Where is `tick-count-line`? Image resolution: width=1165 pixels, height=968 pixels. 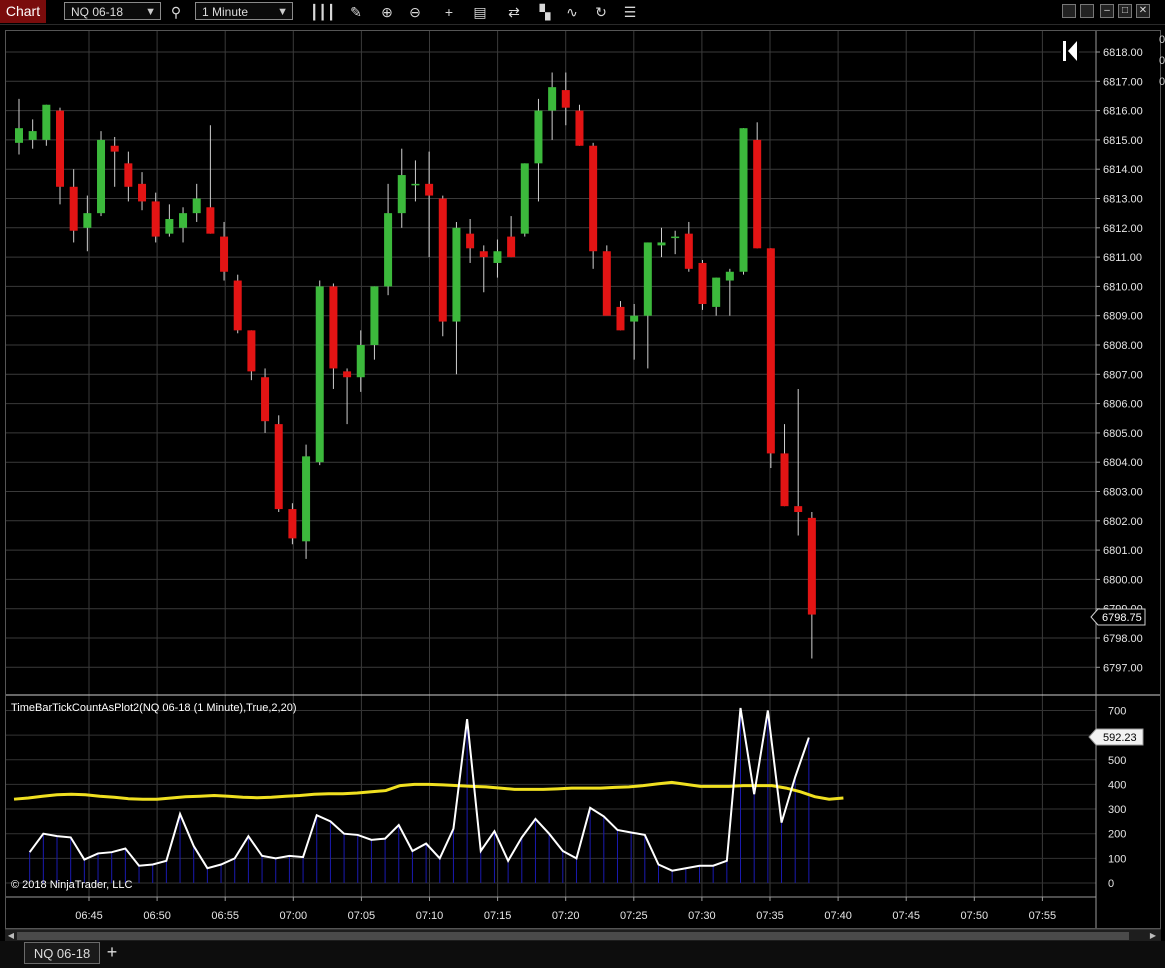
tick-count-line is located at coordinates (419, 789).